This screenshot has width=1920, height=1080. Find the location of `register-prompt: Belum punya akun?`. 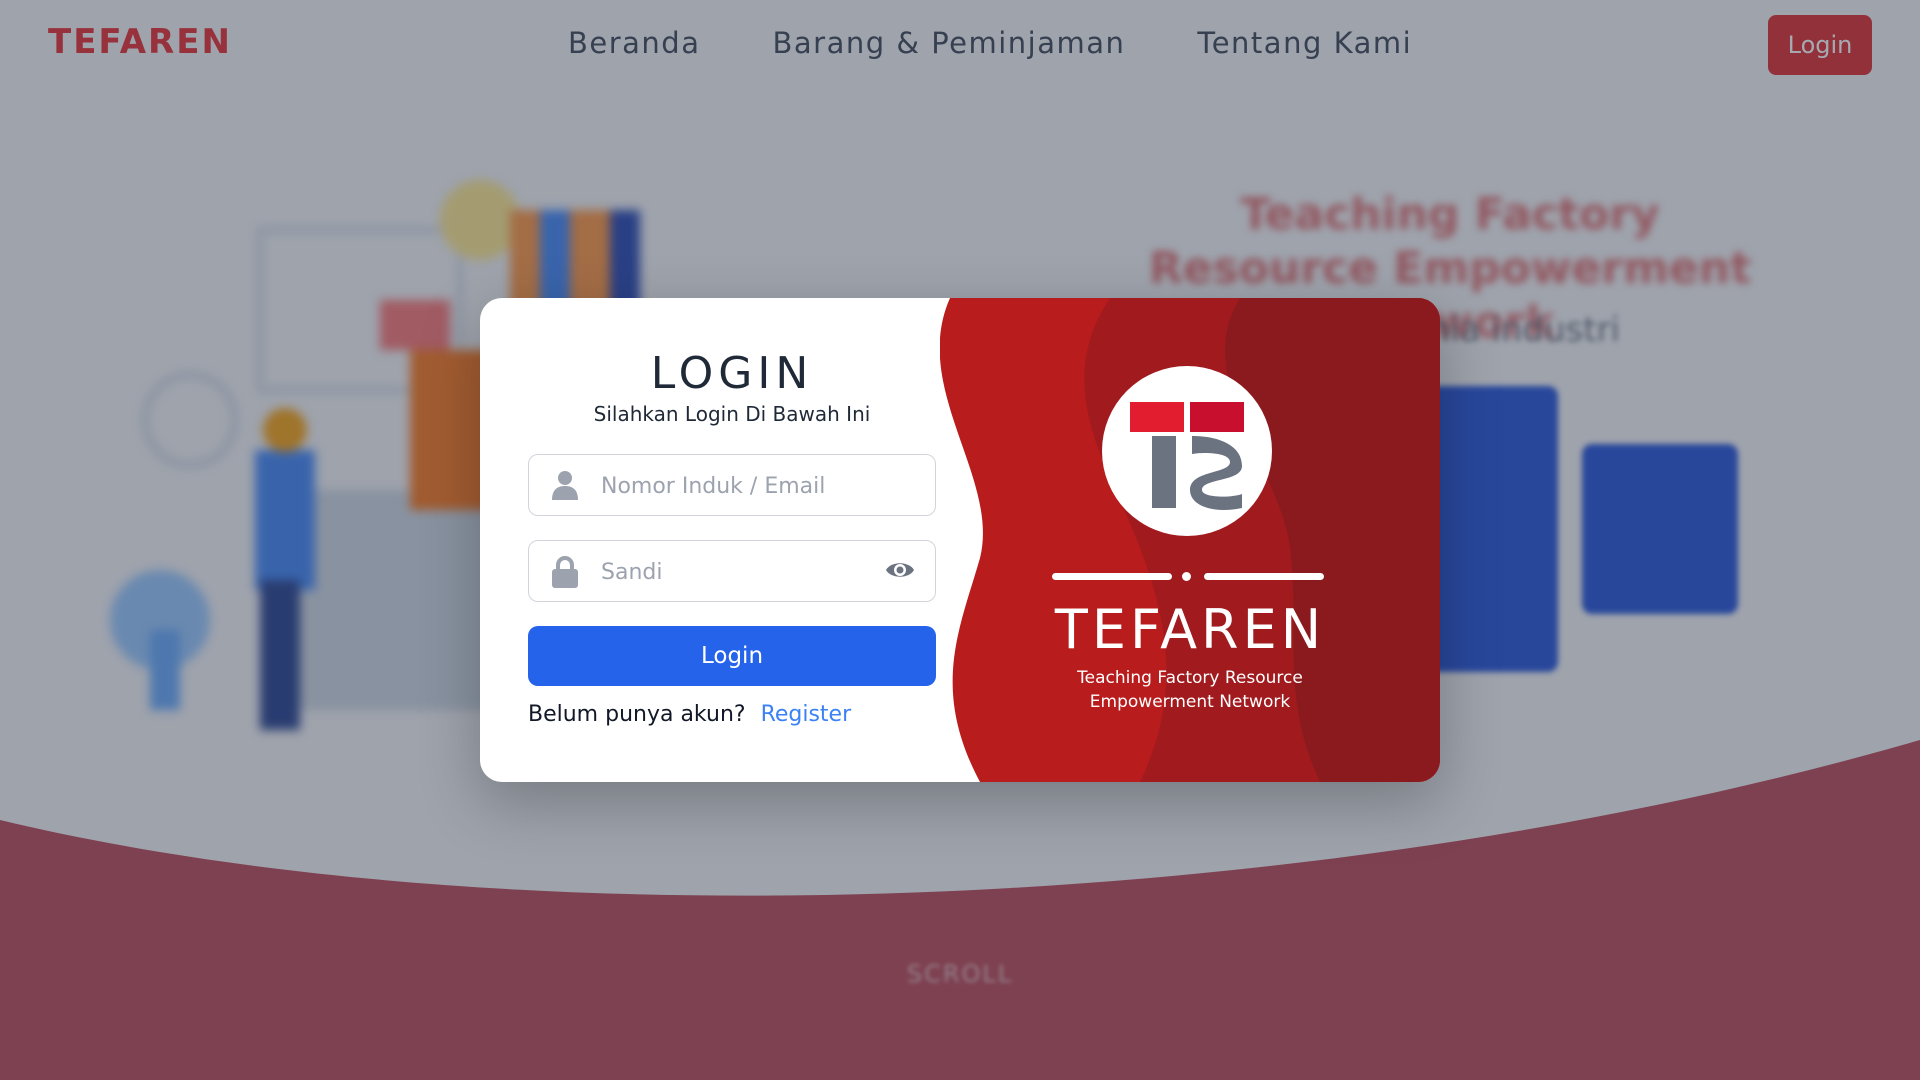

register-prompt: Belum punya akun? is located at coordinates (637, 714).